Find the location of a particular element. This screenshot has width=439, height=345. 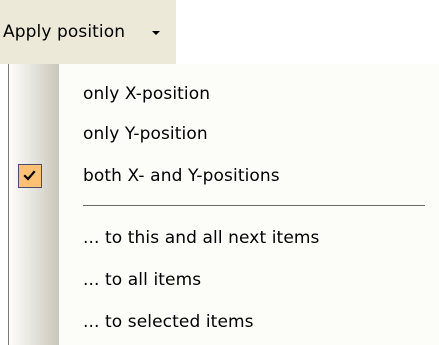

menu-item-only-y-position: only Y-position is located at coordinates (224, 134).